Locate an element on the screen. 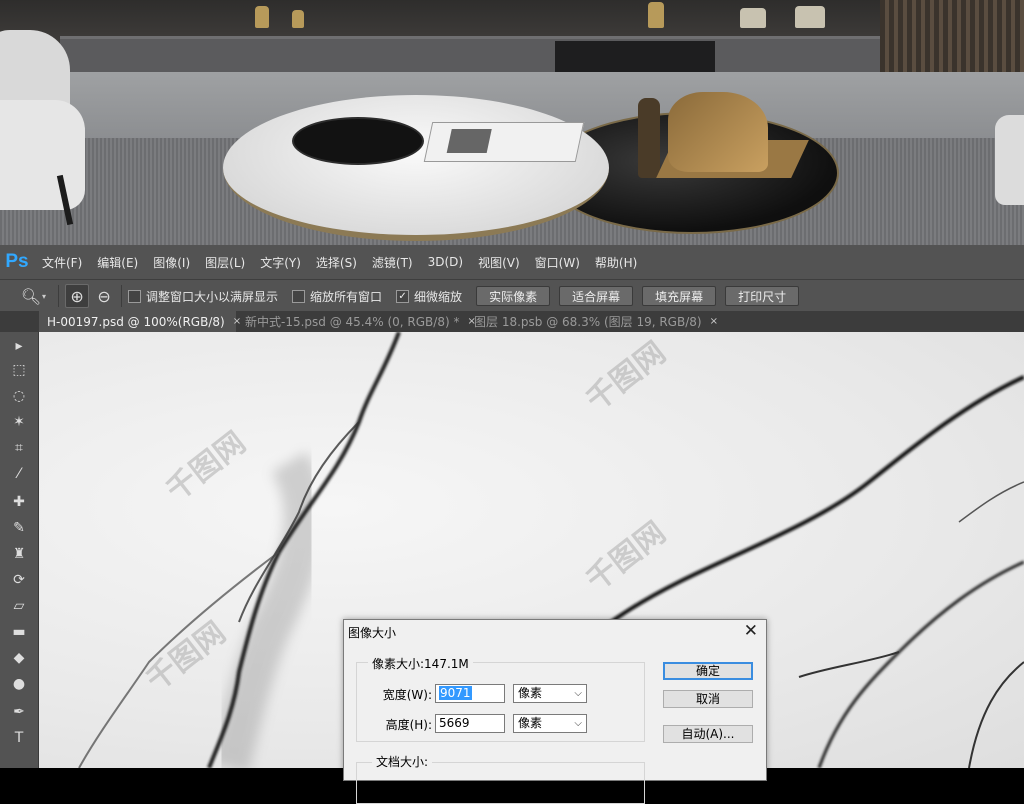 Image resolution: width=1024 pixels, height=804 pixels. menu-layer: 图层(L) is located at coordinates (225, 262).